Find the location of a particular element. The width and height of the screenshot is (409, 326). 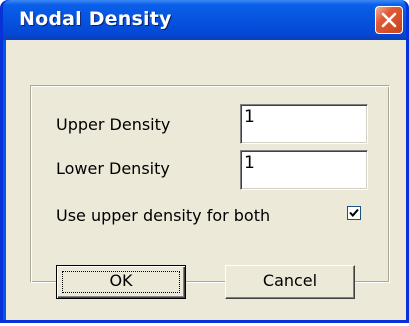

ok-button-label: OK is located at coordinates (121, 280).